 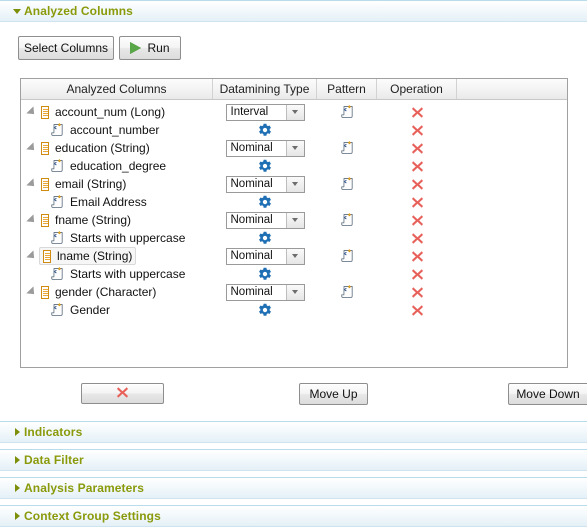 I want to click on column-header-analyzed-columns: Analyzed Columns, so click(x=117, y=89).